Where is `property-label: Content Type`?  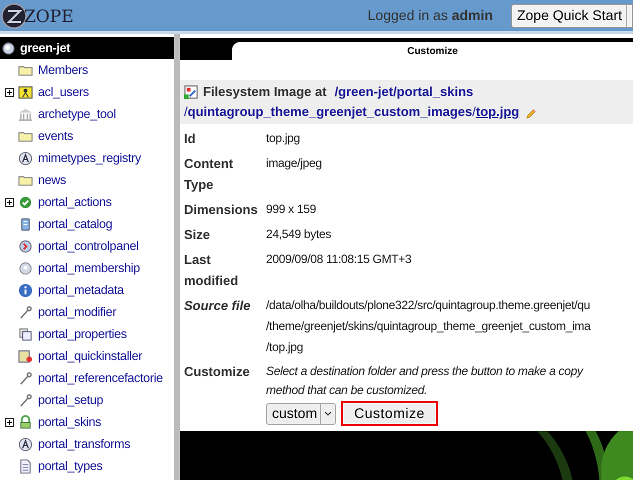
property-label: Content Type is located at coordinates (209, 174).